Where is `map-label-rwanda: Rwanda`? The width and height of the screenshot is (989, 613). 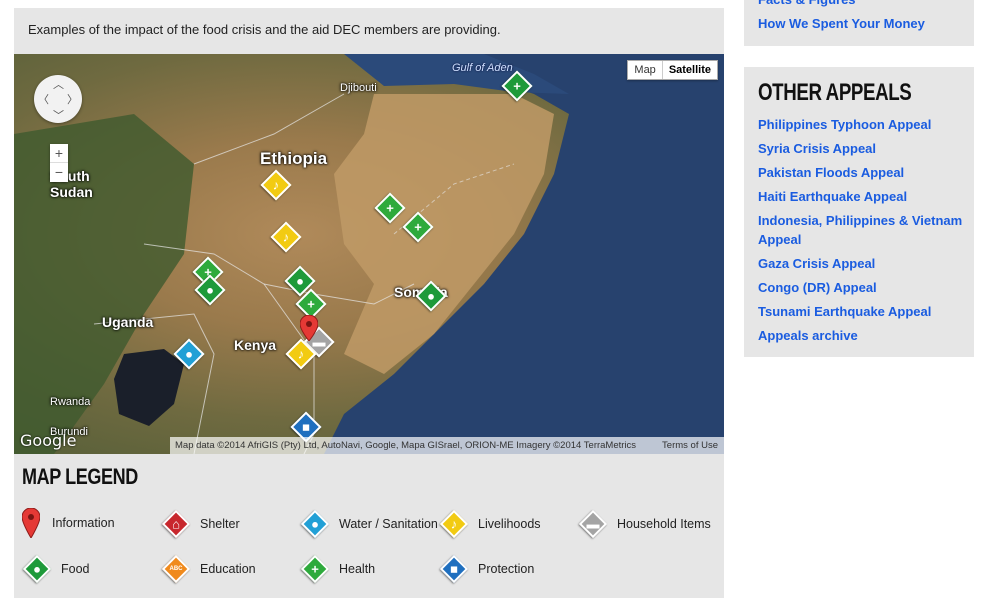
map-label-rwanda: Rwanda is located at coordinates (70, 402).